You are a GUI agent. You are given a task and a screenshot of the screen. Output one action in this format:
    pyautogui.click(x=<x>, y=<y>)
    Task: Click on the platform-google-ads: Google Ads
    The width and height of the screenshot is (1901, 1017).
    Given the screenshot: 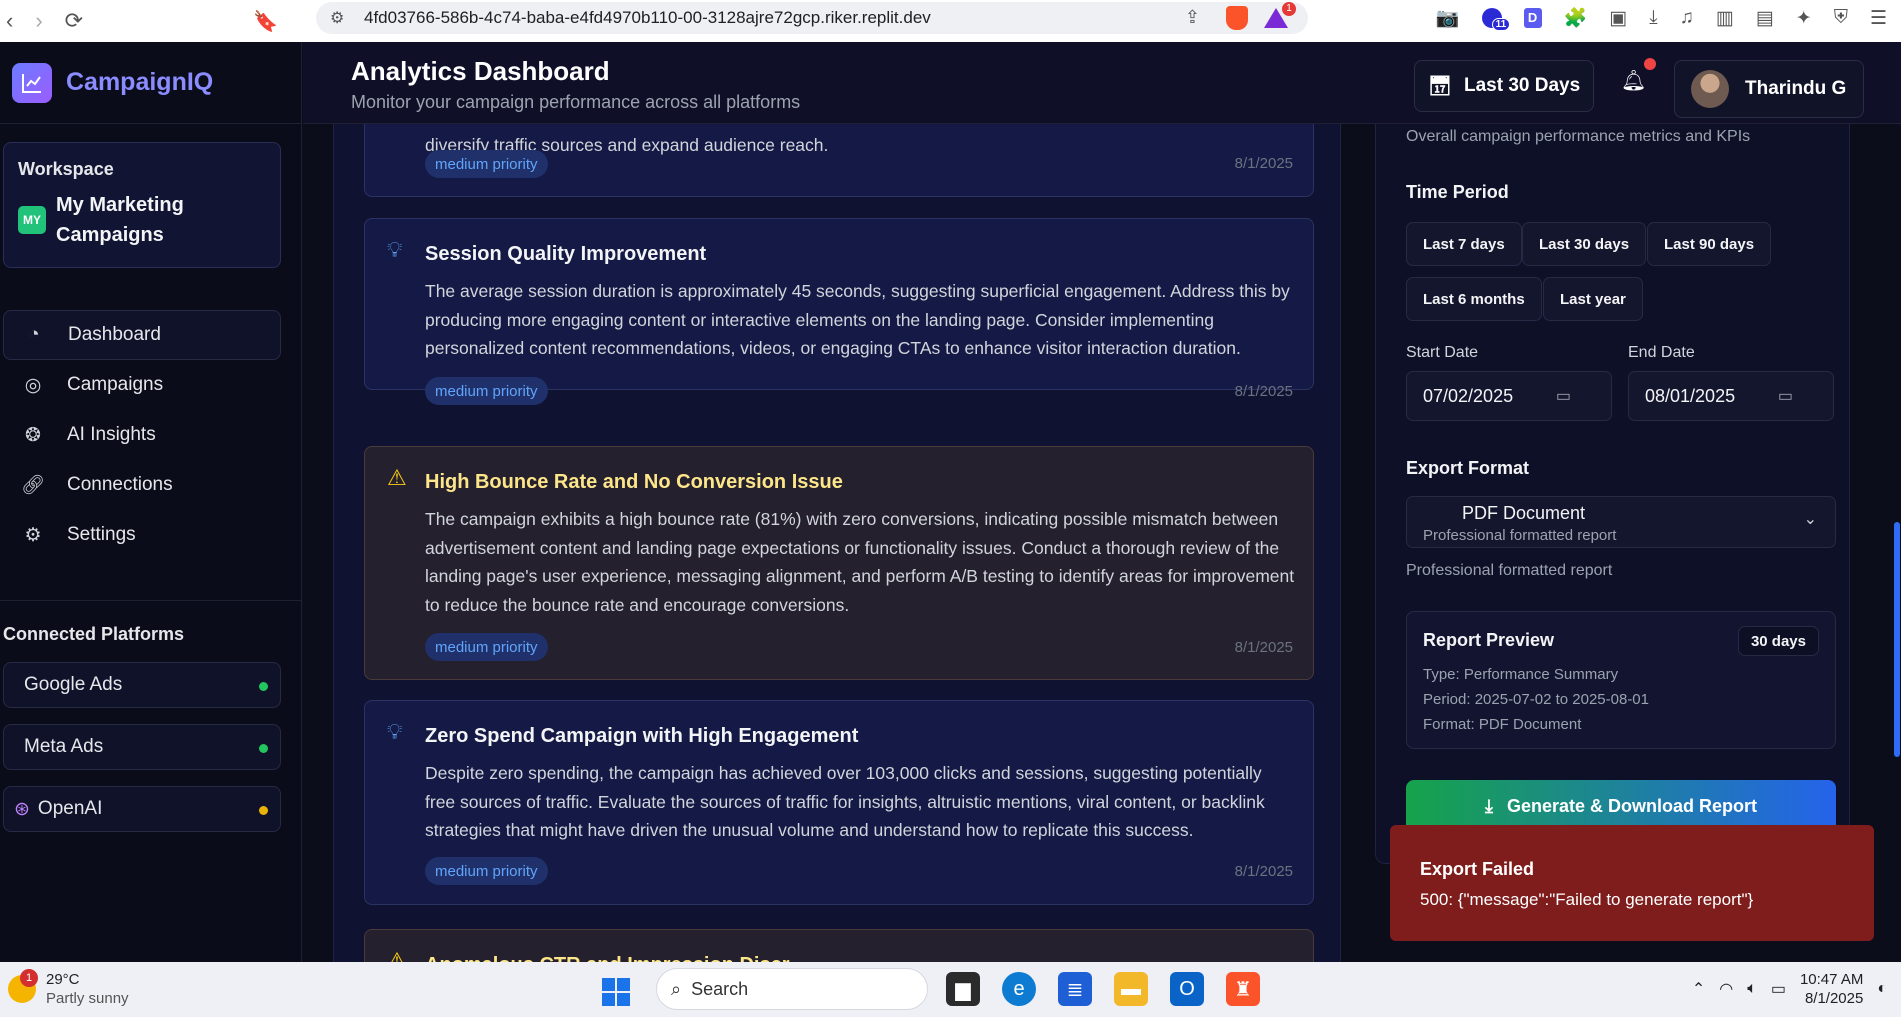 What is the action you would take?
    pyautogui.click(x=142, y=685)
    